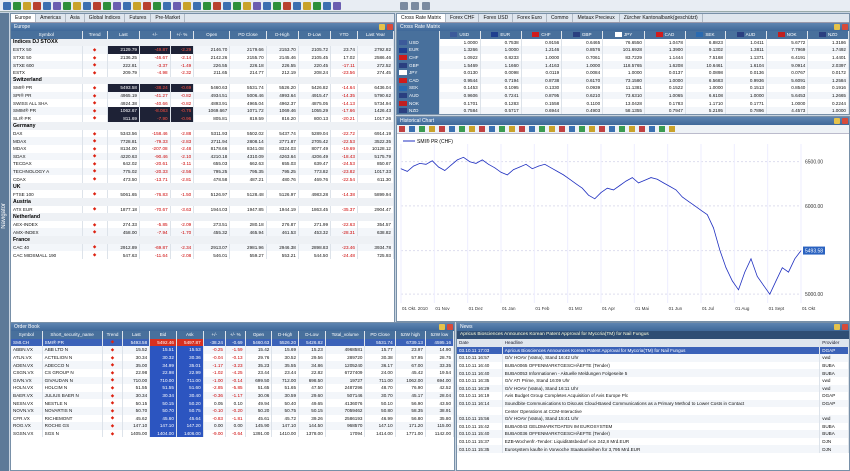 The image size is (850, 471). Describe the element at coordinates (653, 411) in the screenshot. I see `news-row: Center Operations at CCM-Interactive` at that location.